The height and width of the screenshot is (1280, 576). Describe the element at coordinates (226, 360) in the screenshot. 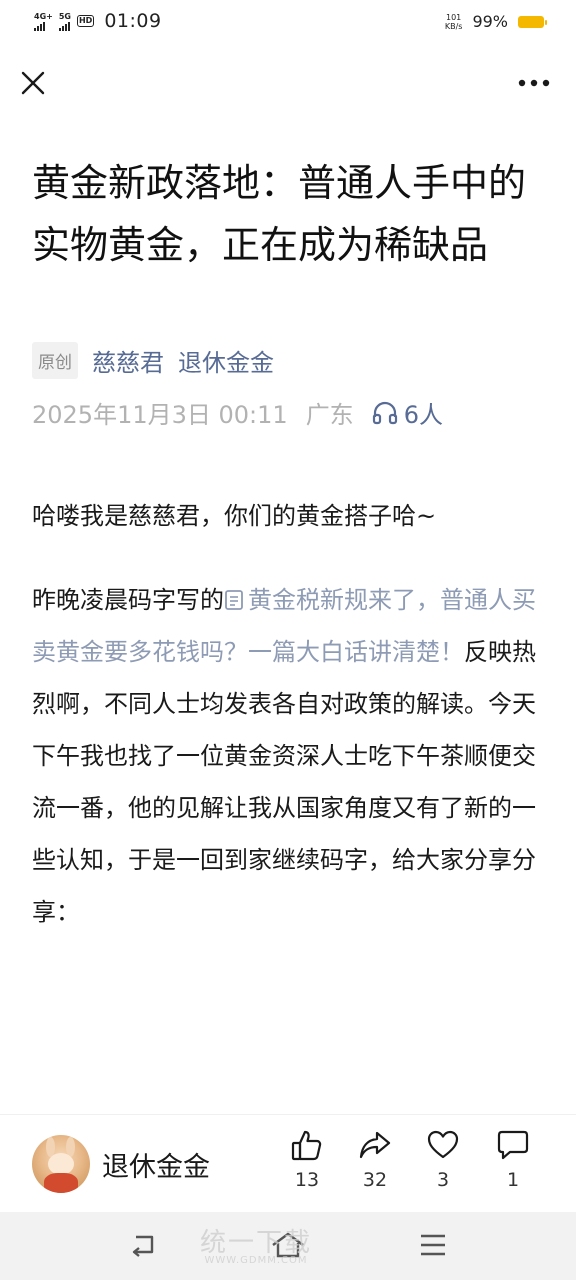

I see `account-link: 退休金金` at that location.